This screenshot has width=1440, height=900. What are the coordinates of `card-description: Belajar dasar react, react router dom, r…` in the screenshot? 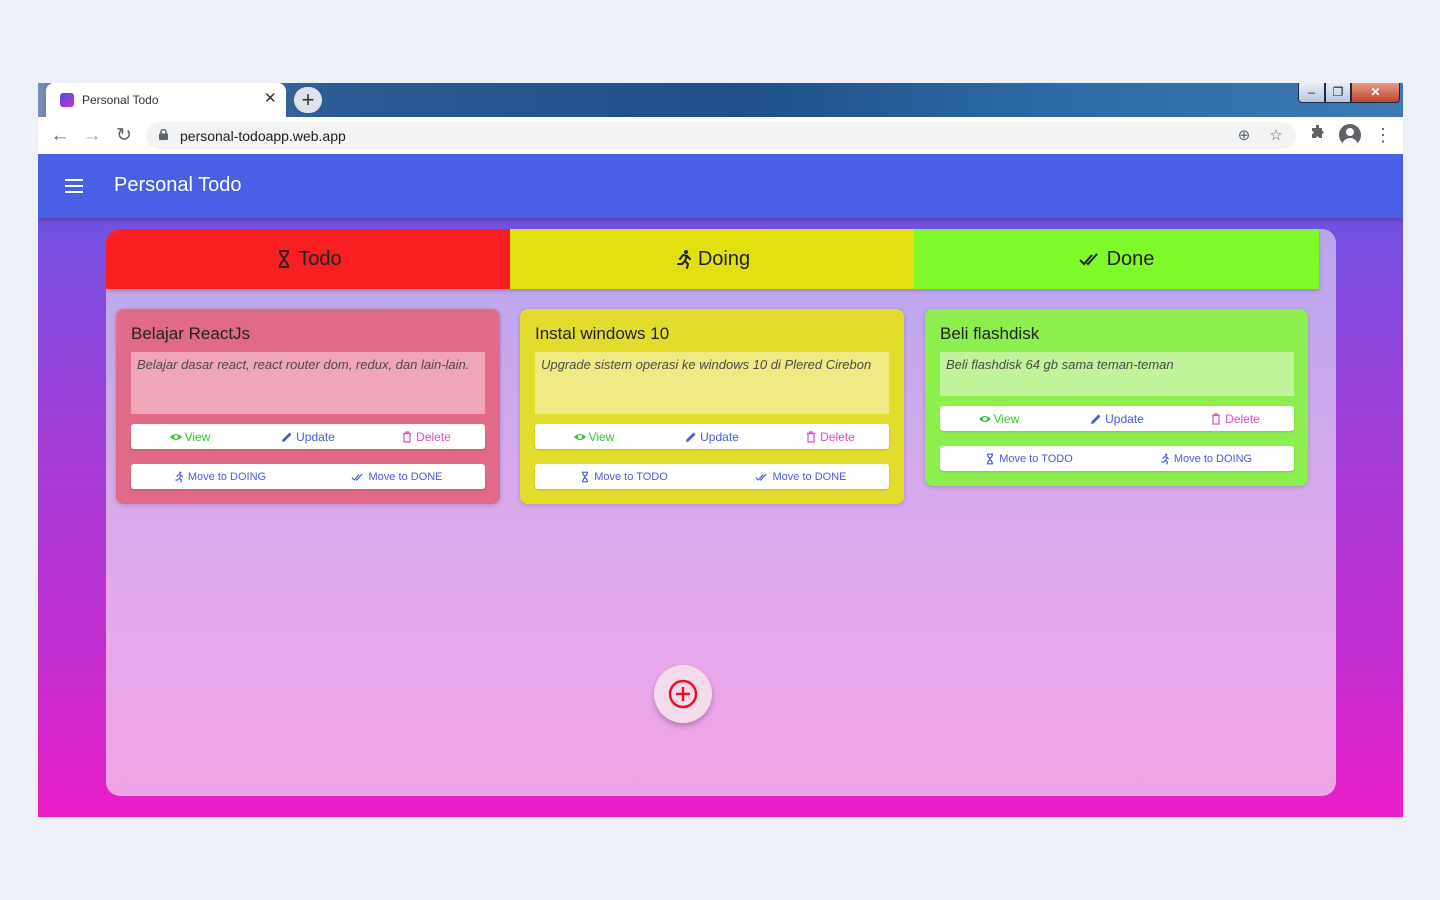 It's located at (308, 383).